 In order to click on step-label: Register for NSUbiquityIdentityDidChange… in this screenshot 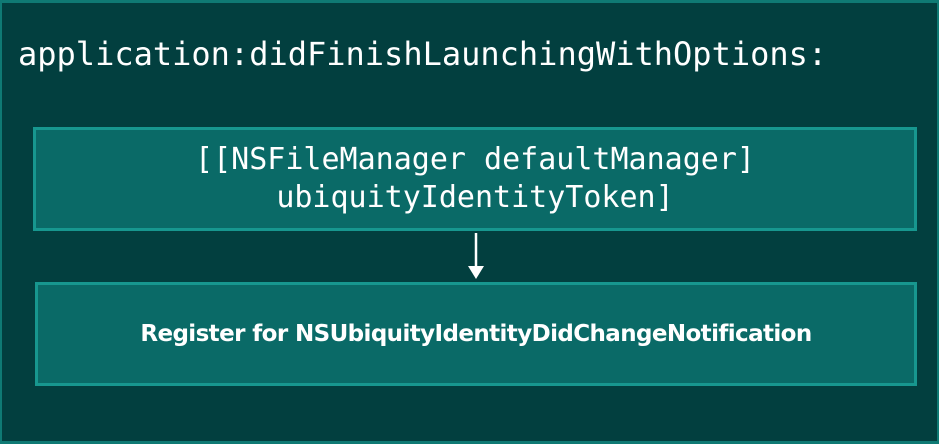, I will do `click(476, 334)`.